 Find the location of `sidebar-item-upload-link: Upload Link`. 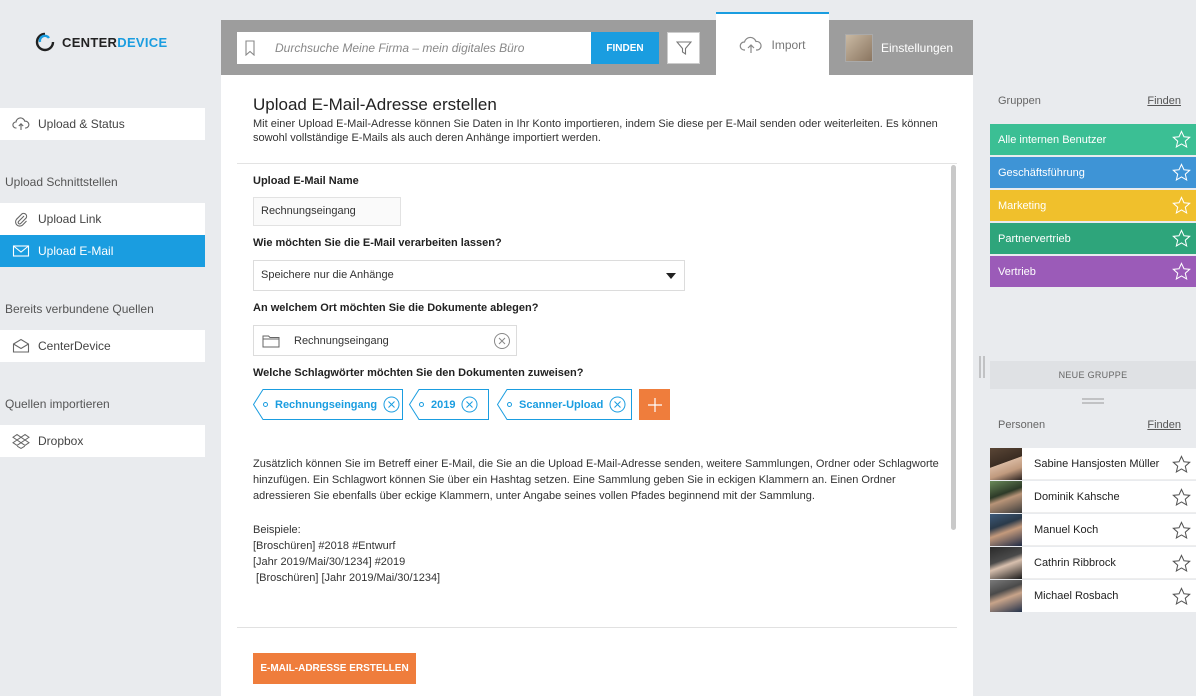

sidebar-item-upload-link: Upload Link is located at coordinates (102, 219).